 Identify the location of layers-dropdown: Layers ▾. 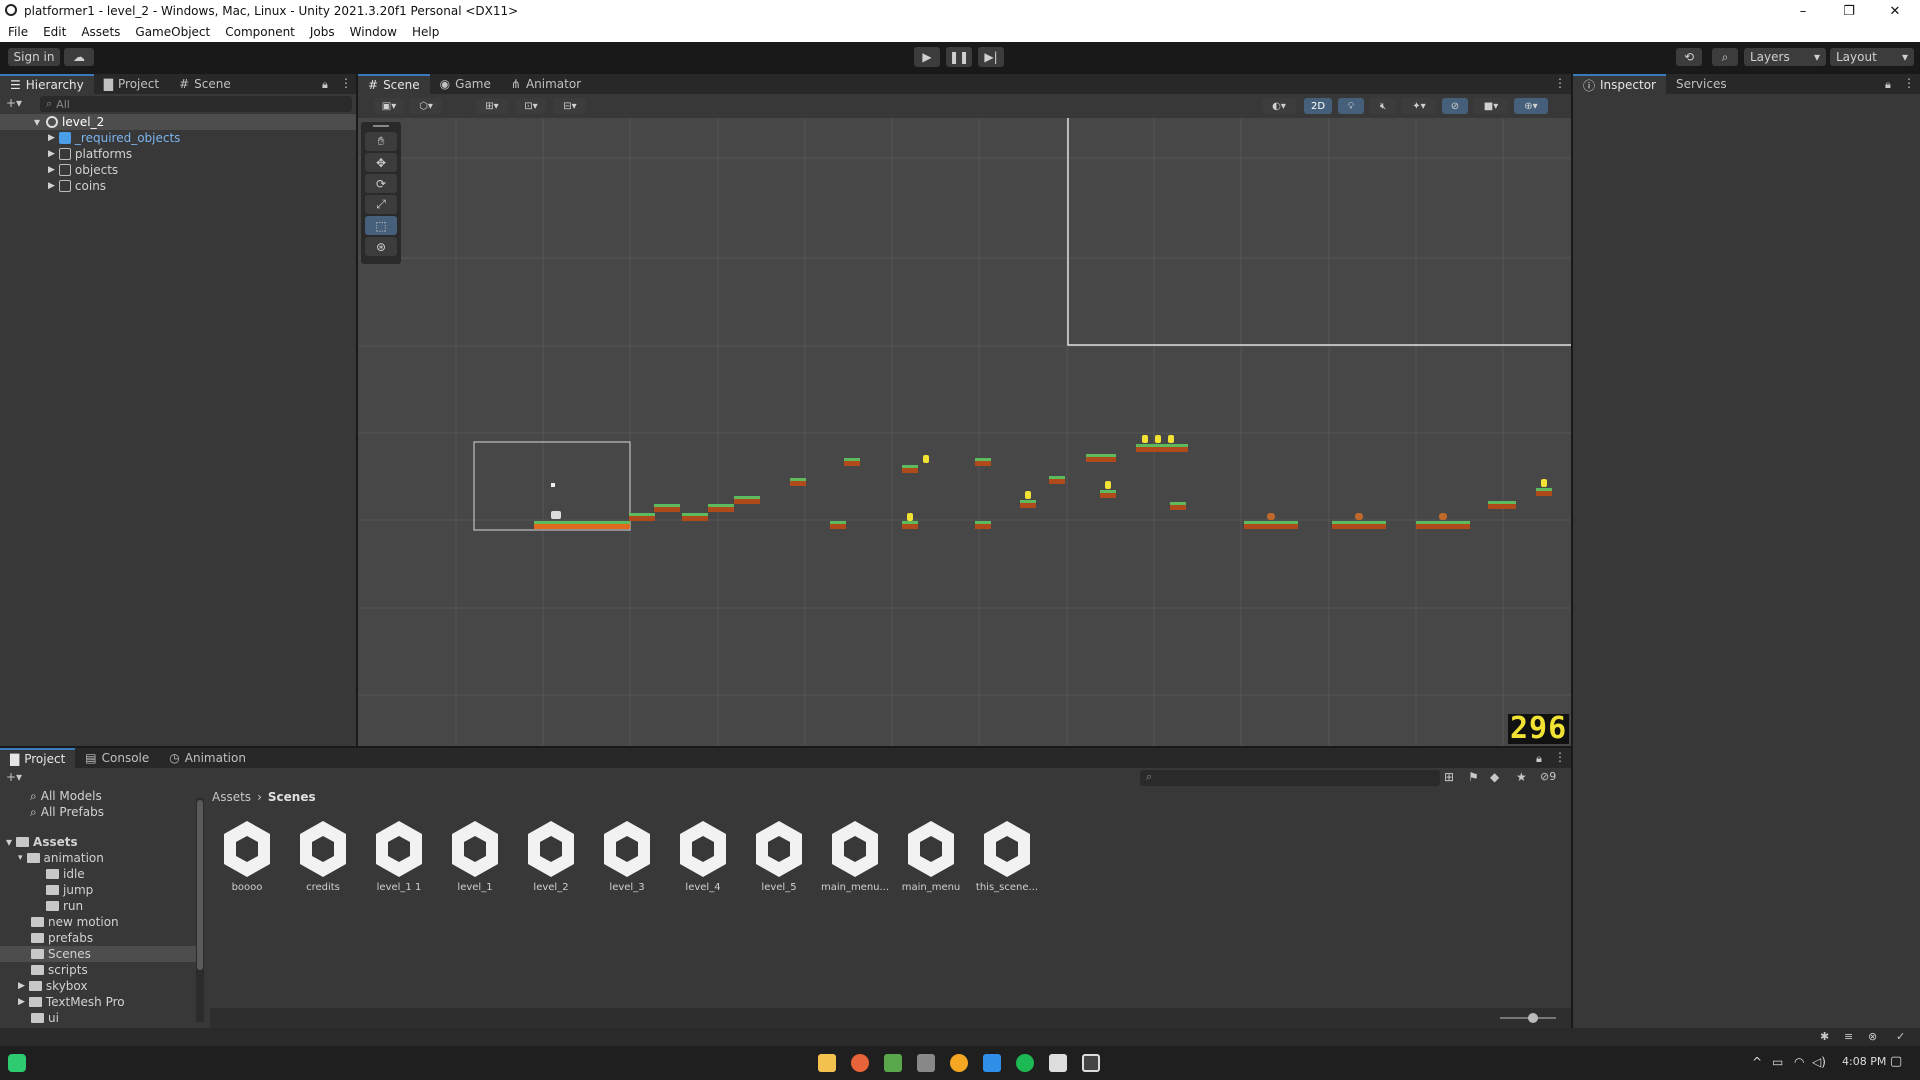
(1785, 57).